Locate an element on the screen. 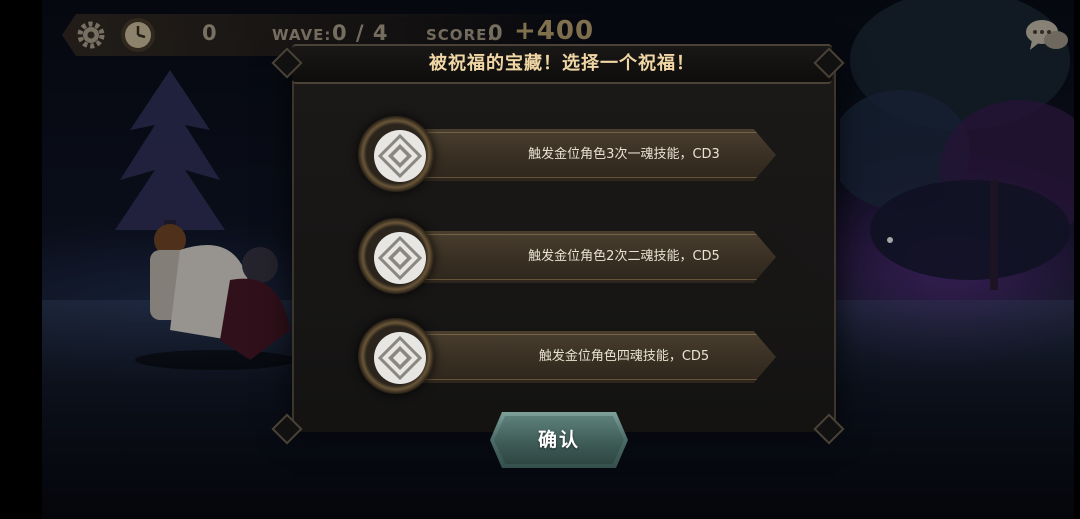 Image resolution: width=1080 pixels, height=519 pixels. dialog-title-bar: 被祝福的宝藏！选择一个祝福！ is located at coordinates (562, 64).